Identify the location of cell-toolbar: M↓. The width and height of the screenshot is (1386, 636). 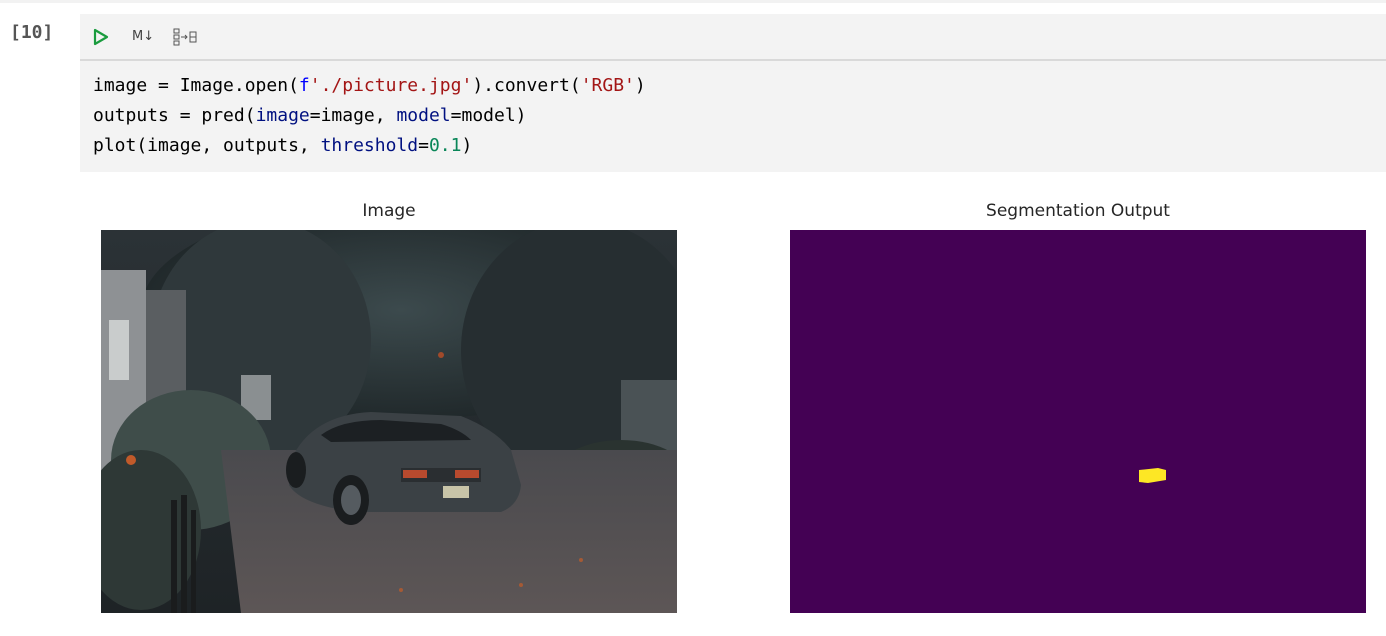
(733, 37).